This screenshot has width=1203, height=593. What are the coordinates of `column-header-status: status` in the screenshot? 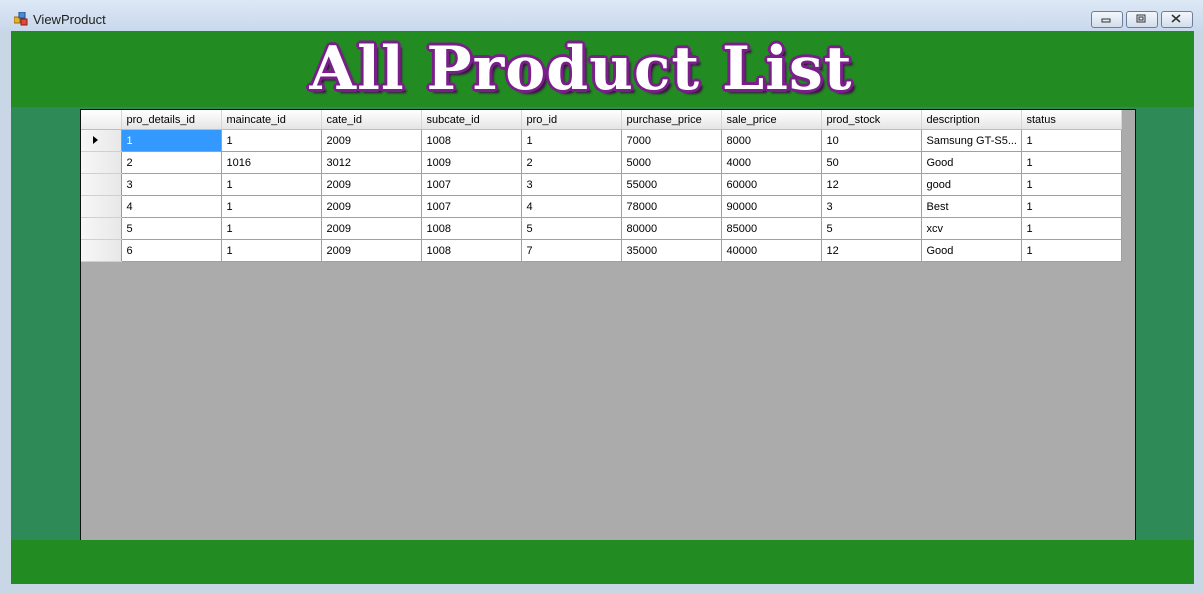 It's located at (1071, 120).